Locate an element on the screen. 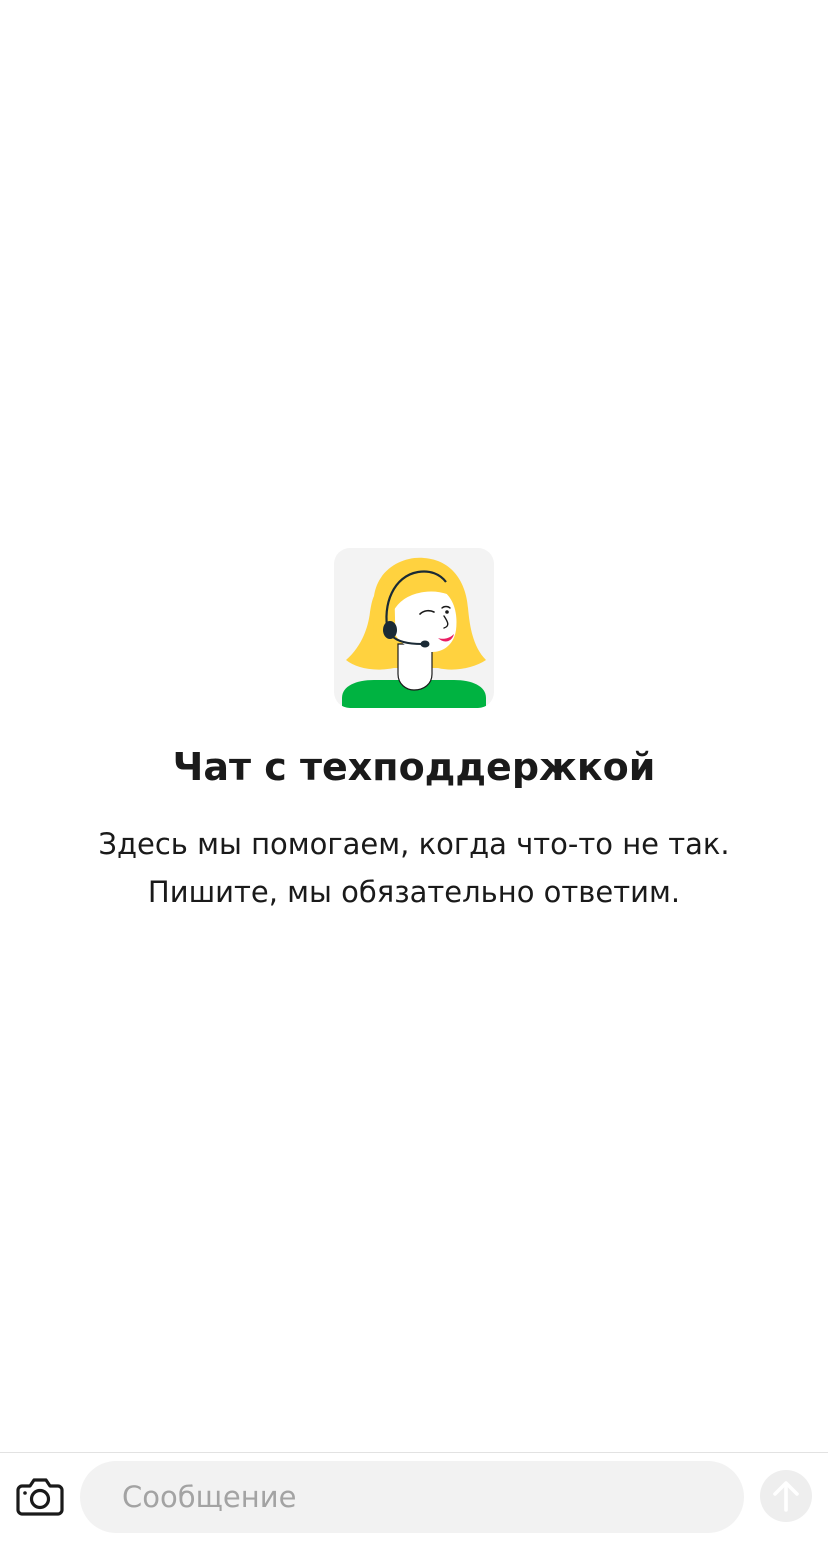 The width and height of the screenshot is (828, 1541). page-title: Чат с техподдержкой is located at coordinates (414, 767).